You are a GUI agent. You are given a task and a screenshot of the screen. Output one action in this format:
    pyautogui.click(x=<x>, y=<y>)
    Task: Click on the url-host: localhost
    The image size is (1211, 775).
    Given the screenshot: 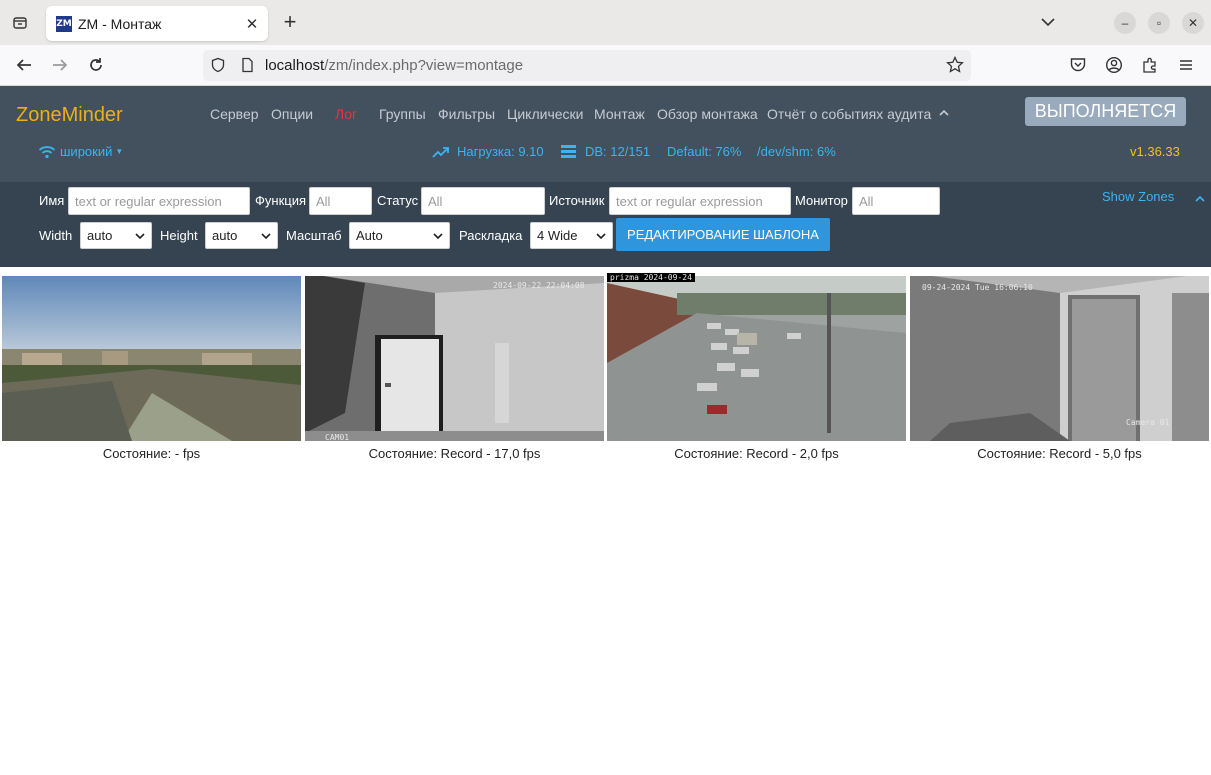 What is the action you would take?
    pyautogui.click(x=295, y=65)
    